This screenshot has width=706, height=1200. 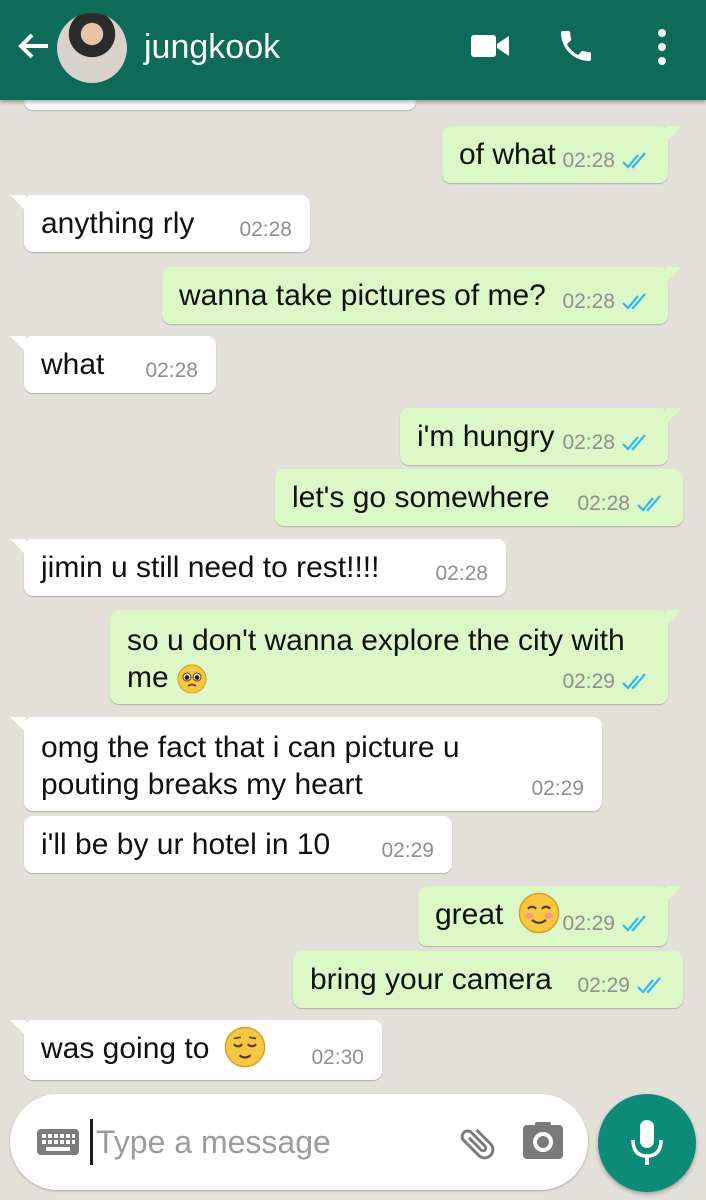 I want to click on message-input-bar: Type a message, so click(x=299, y=1142).